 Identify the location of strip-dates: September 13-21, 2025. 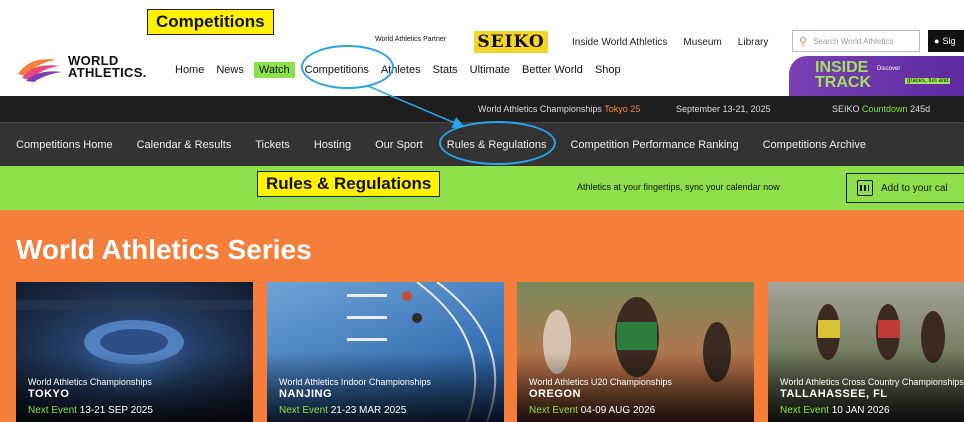
(723, 109).